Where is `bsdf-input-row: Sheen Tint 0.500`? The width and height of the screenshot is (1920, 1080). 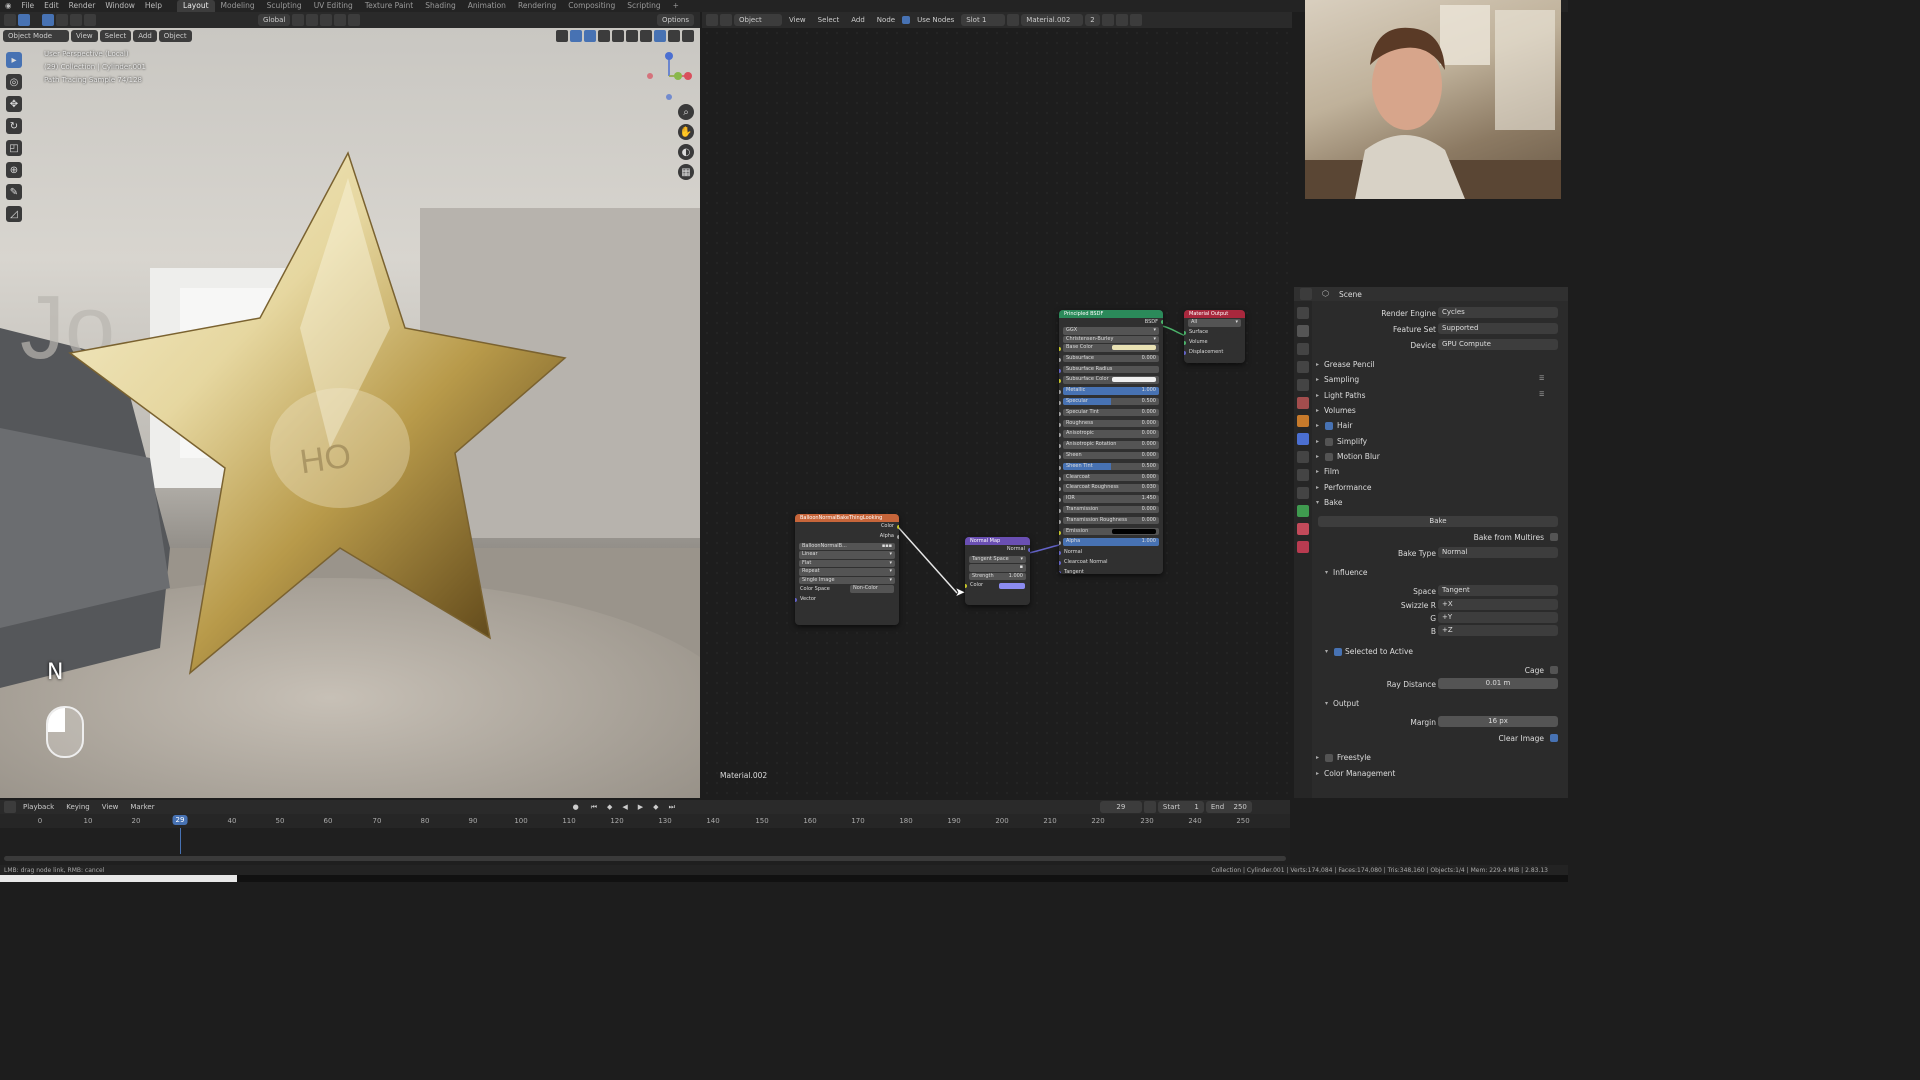
bsdf-input-row: Sheen Tint 0.500 is located at coordinates (1111, 467).